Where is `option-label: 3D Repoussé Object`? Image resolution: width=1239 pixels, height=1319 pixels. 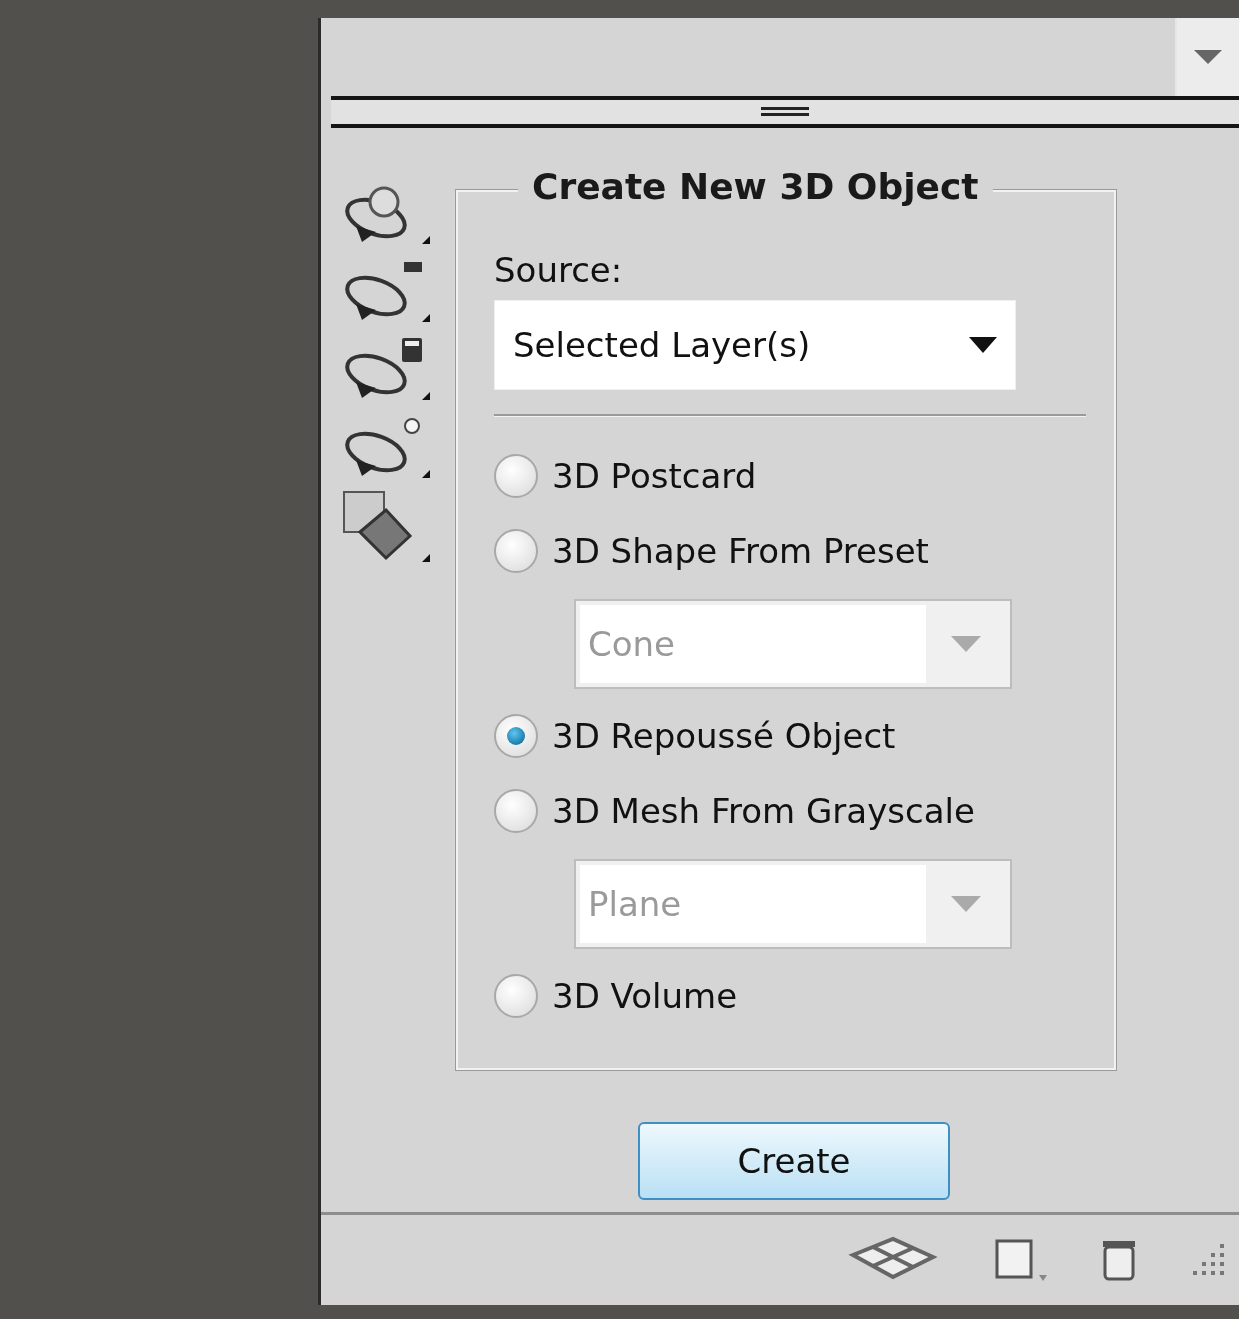 option-label: 3D Repoussé Object is located at coordinates (724, 736).